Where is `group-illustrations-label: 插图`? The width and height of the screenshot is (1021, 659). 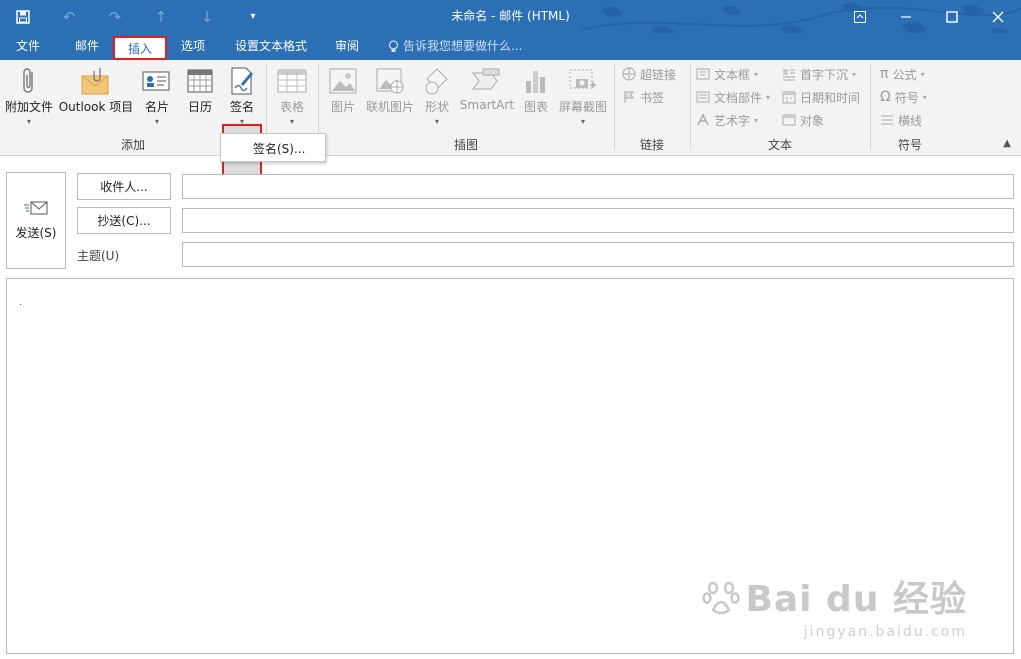
group-illustrations-label: 插图 is located at coordinates (465, 145).